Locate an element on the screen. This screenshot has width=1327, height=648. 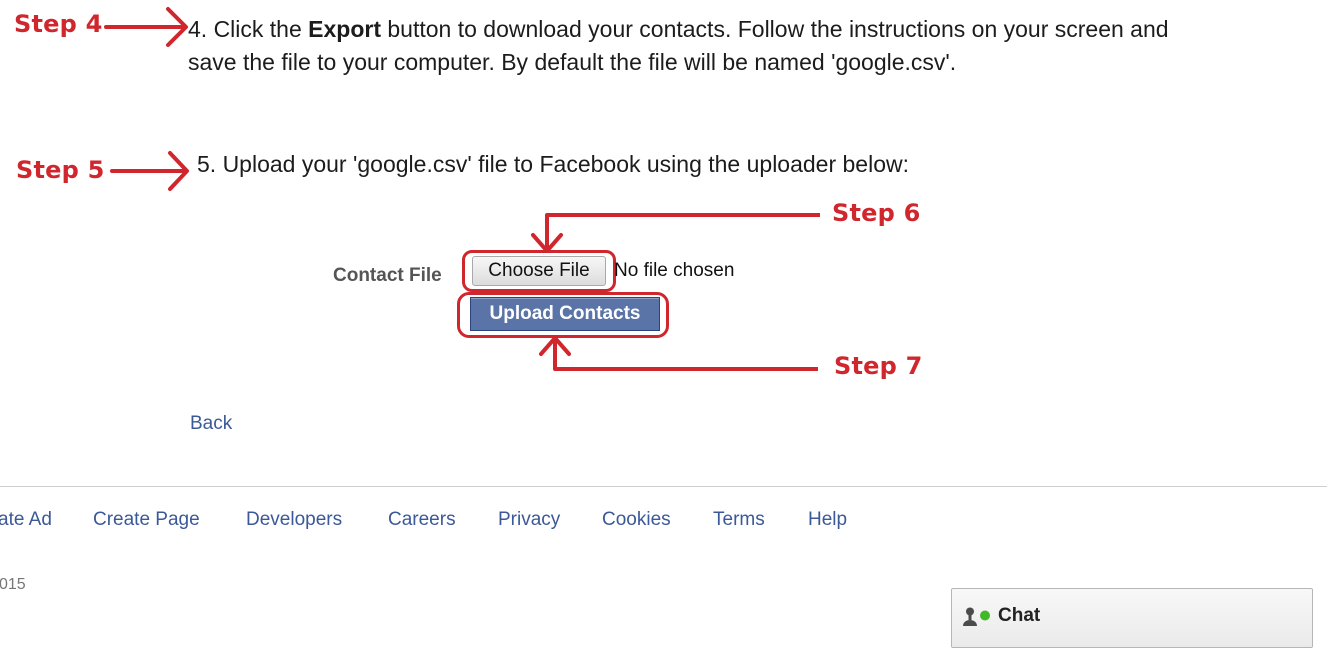
step4-export-emphasis: Export is located at coordinates (344, 29).